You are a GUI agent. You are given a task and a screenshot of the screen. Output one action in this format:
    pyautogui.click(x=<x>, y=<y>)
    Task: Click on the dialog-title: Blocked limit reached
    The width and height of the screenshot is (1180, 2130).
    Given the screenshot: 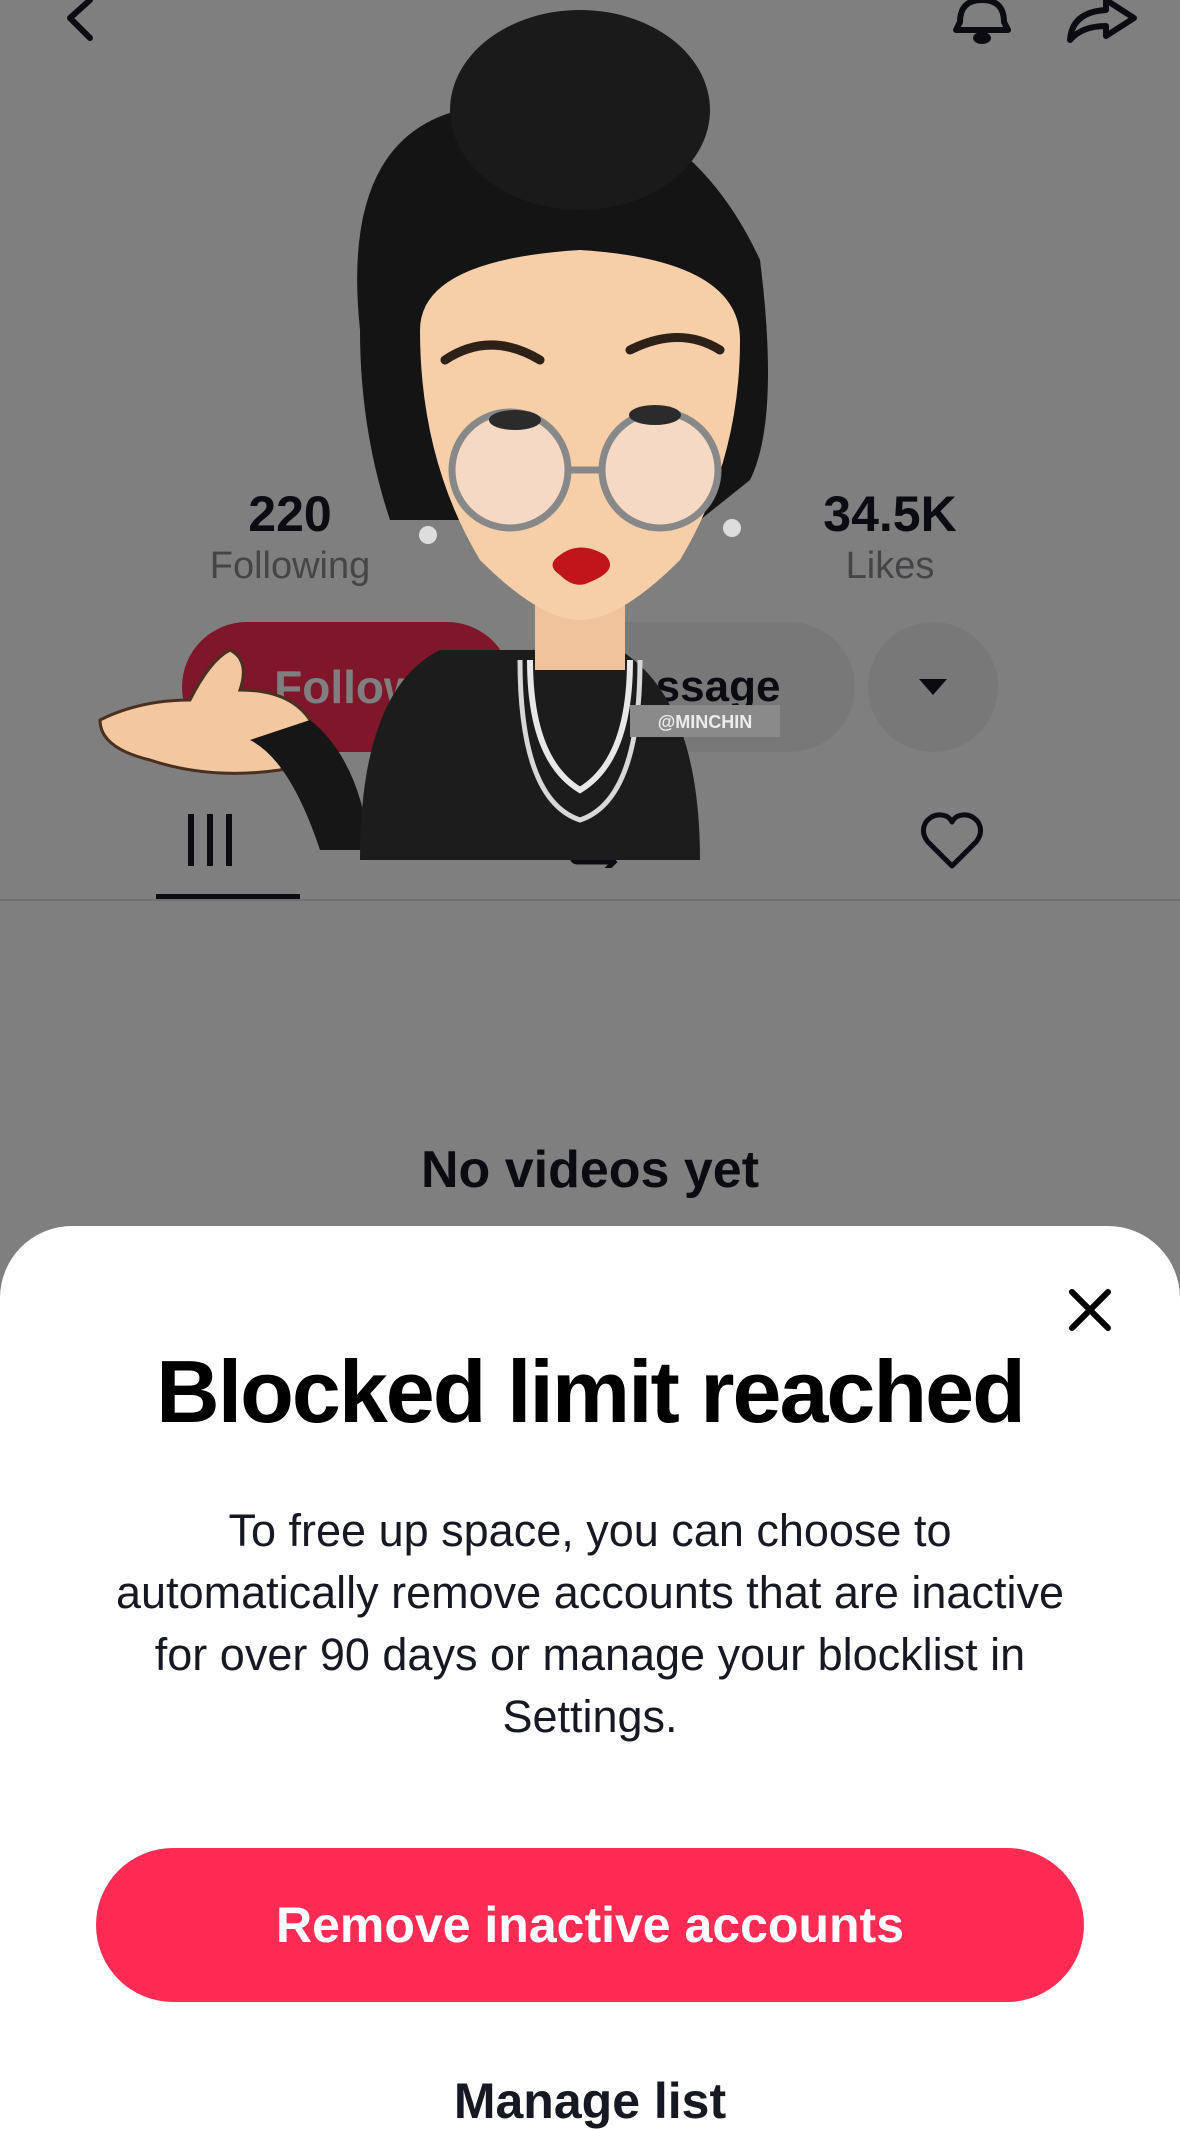 What is the action you would take?
    pyautogui.click(x=591, y=1391)
    